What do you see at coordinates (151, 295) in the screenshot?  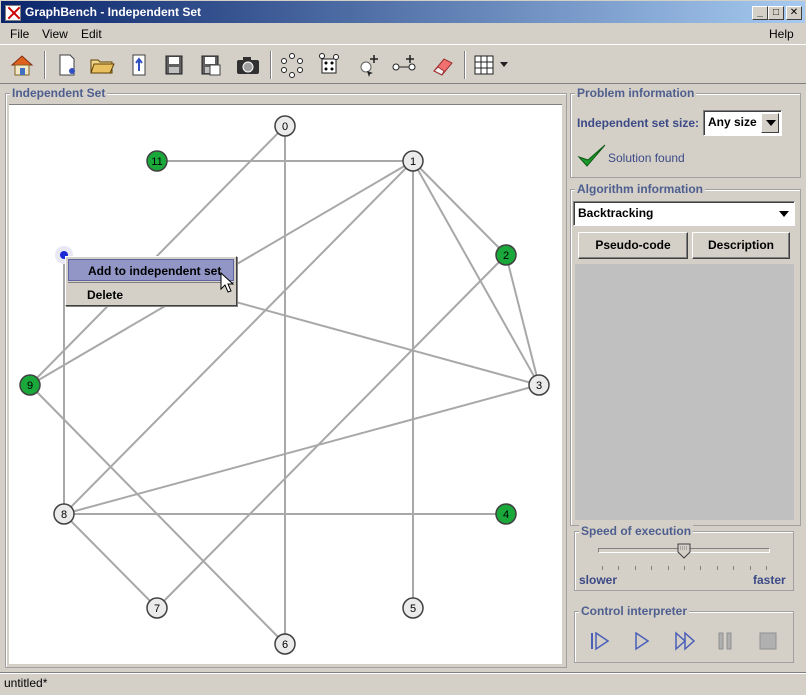 I see `delete-menu-item: Delete` at bounding box center [151, 295].